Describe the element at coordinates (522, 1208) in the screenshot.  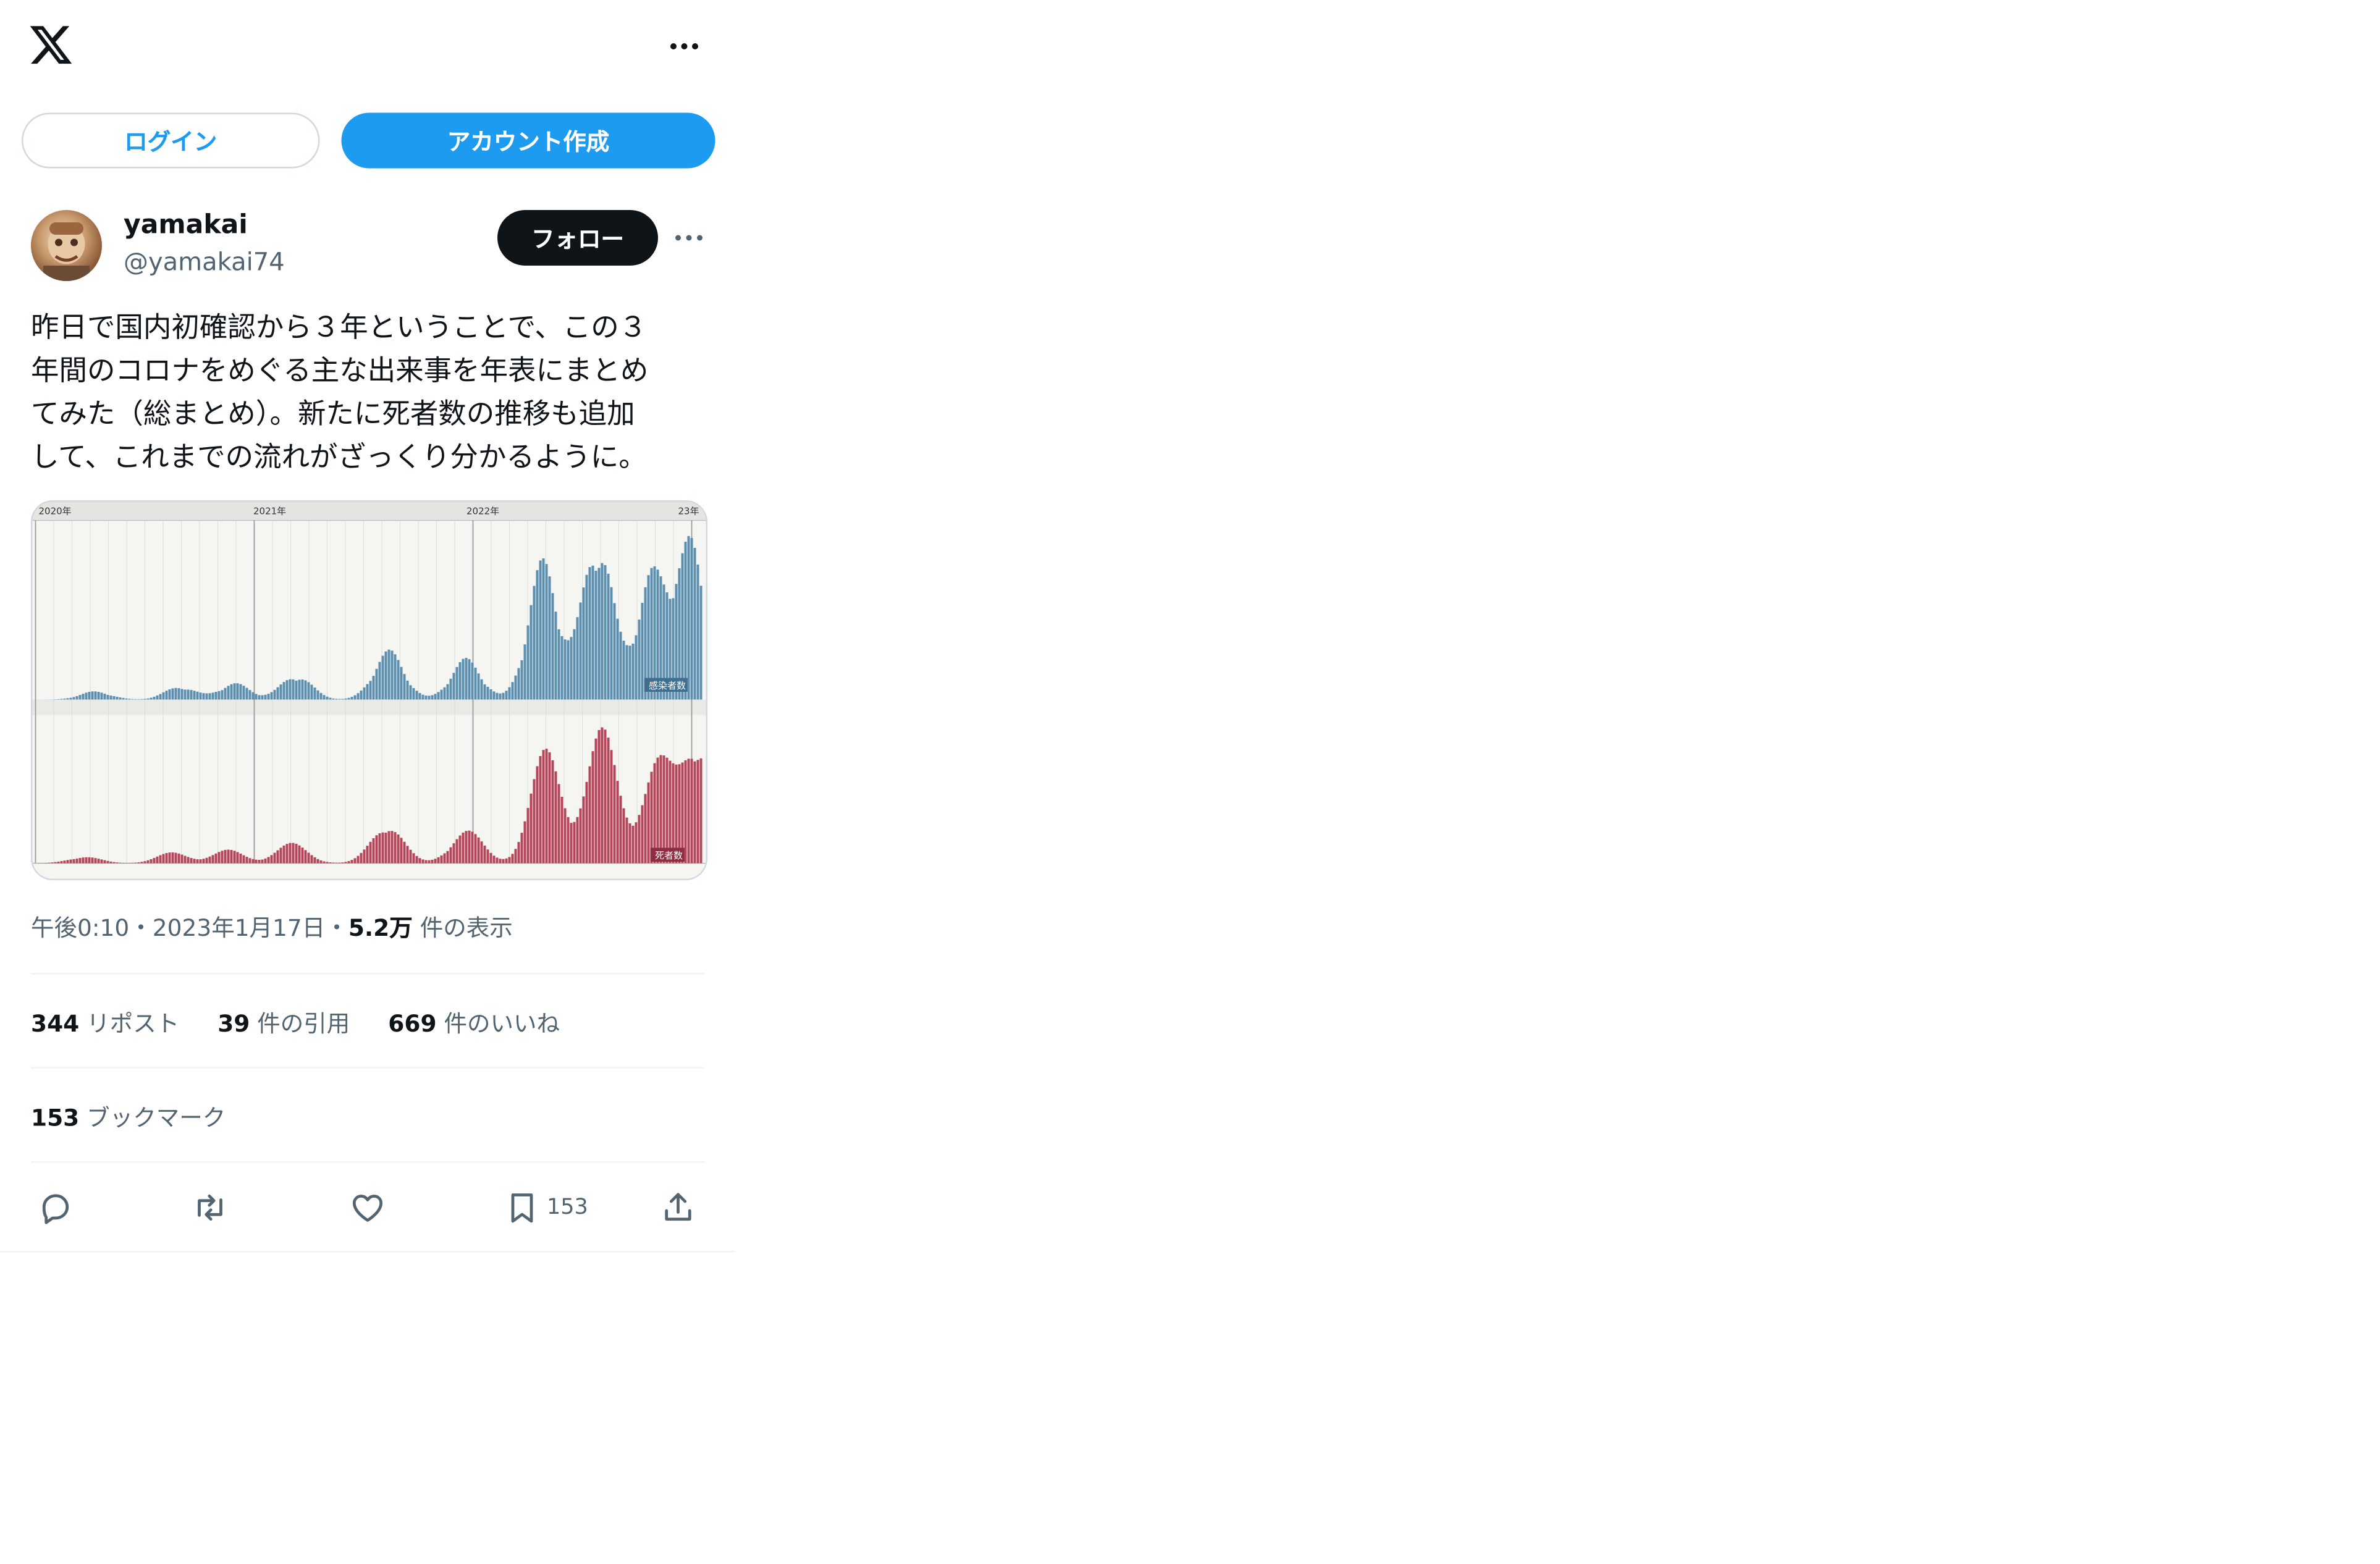
I see `bookmark-icon` at that location.